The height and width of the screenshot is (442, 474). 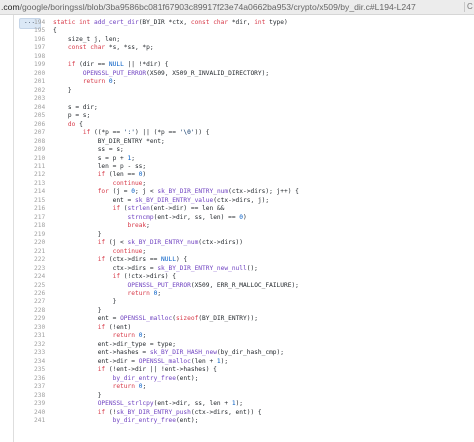 I want to click on line-number: 223, so click(x=39, y=269).